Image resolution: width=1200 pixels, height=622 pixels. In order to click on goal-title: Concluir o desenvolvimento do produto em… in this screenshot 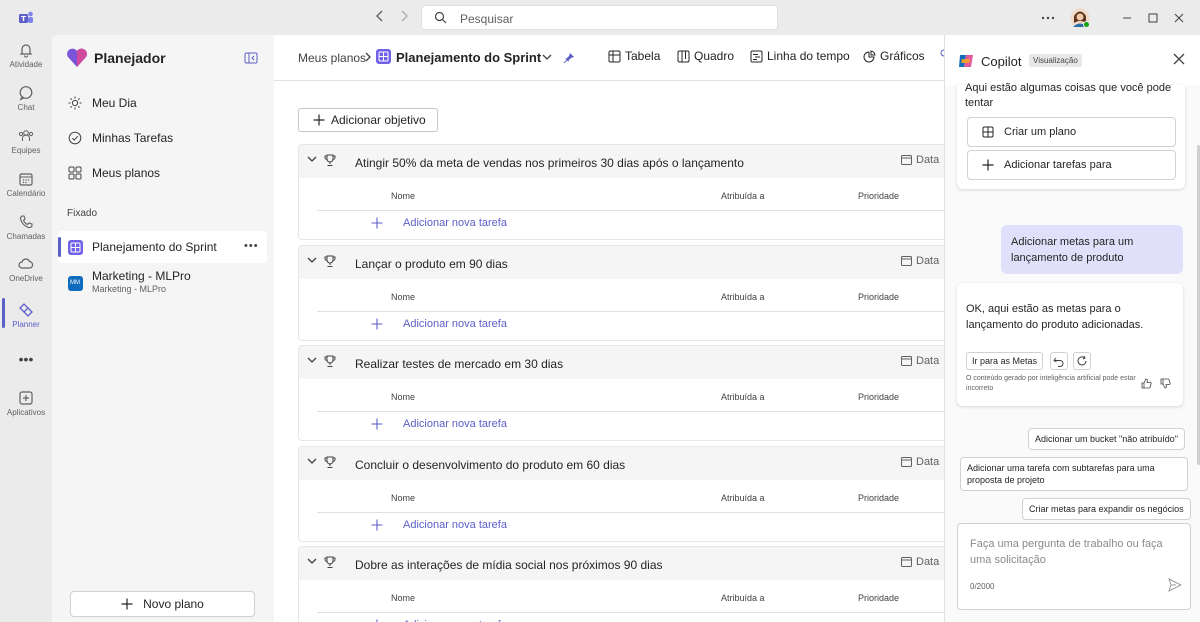, I will do `click(490, 465)`.